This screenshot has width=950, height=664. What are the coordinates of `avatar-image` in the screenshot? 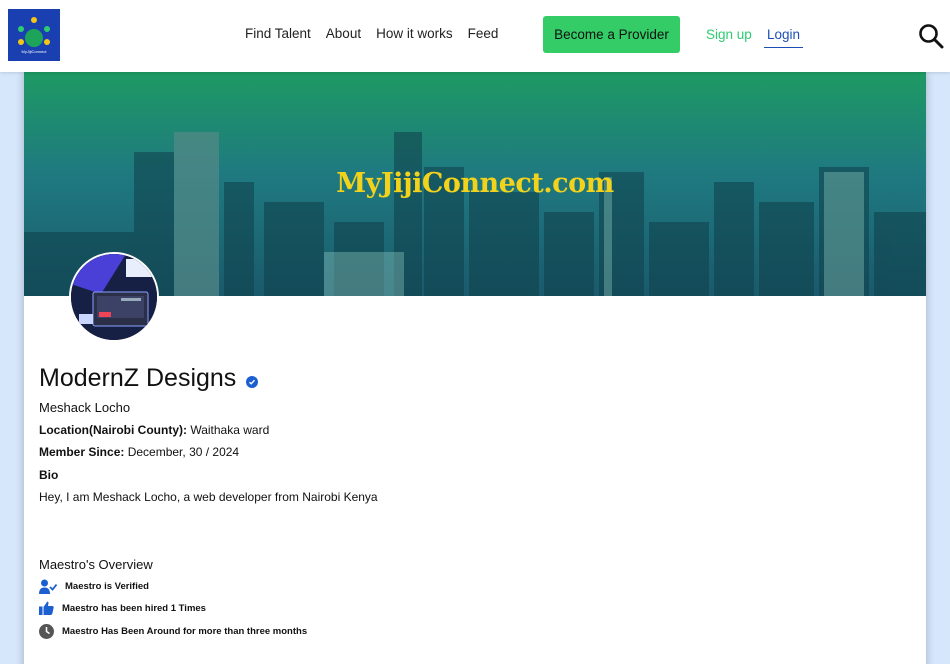 It's located at (114, 297).